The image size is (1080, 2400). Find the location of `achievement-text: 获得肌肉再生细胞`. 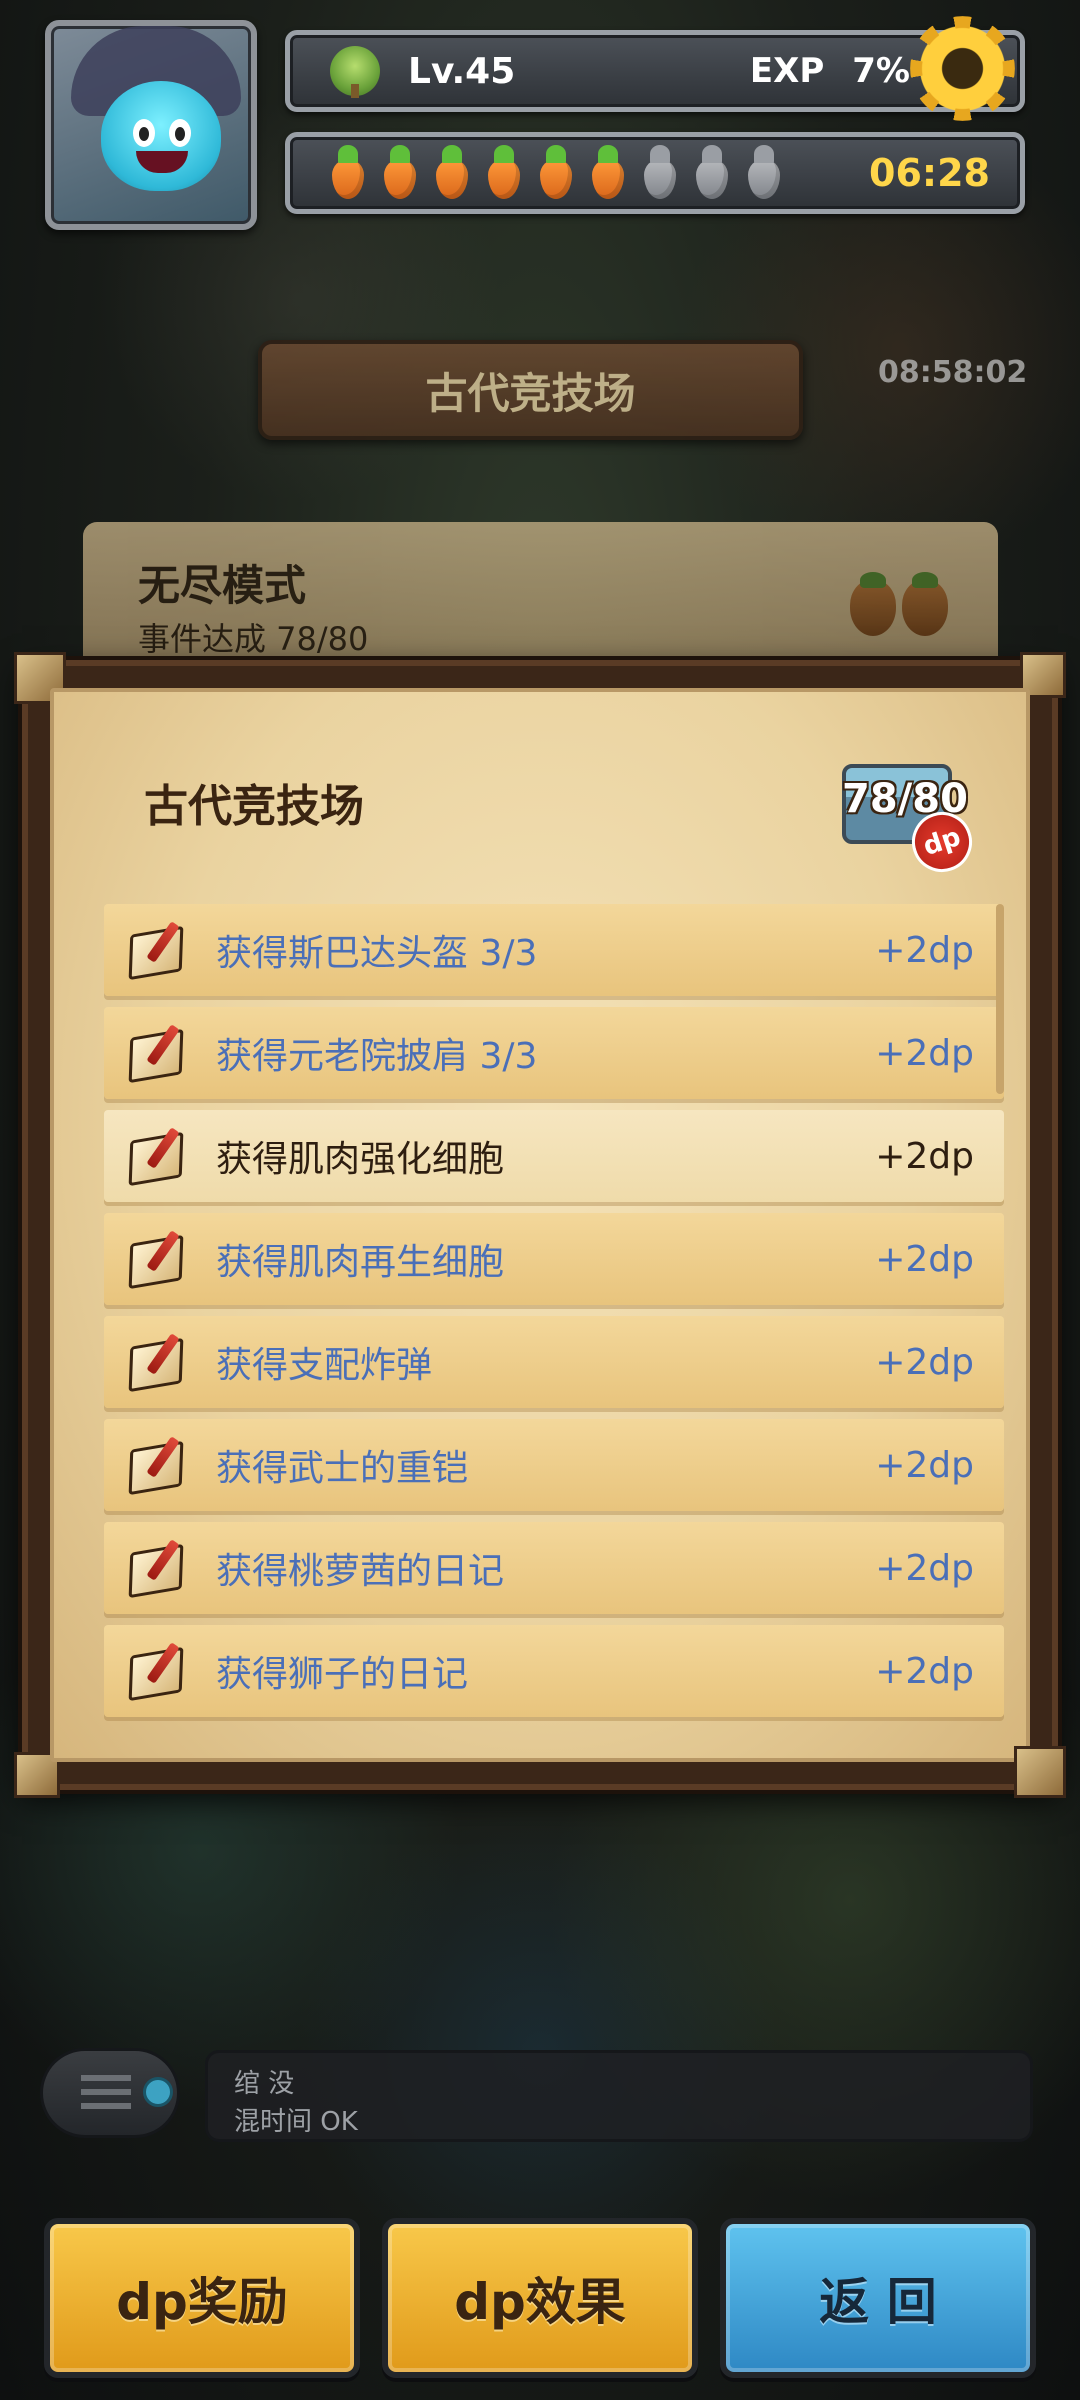

achievement-text: 获得肌肉再生细胞 is located at coordinates (360, 1262).